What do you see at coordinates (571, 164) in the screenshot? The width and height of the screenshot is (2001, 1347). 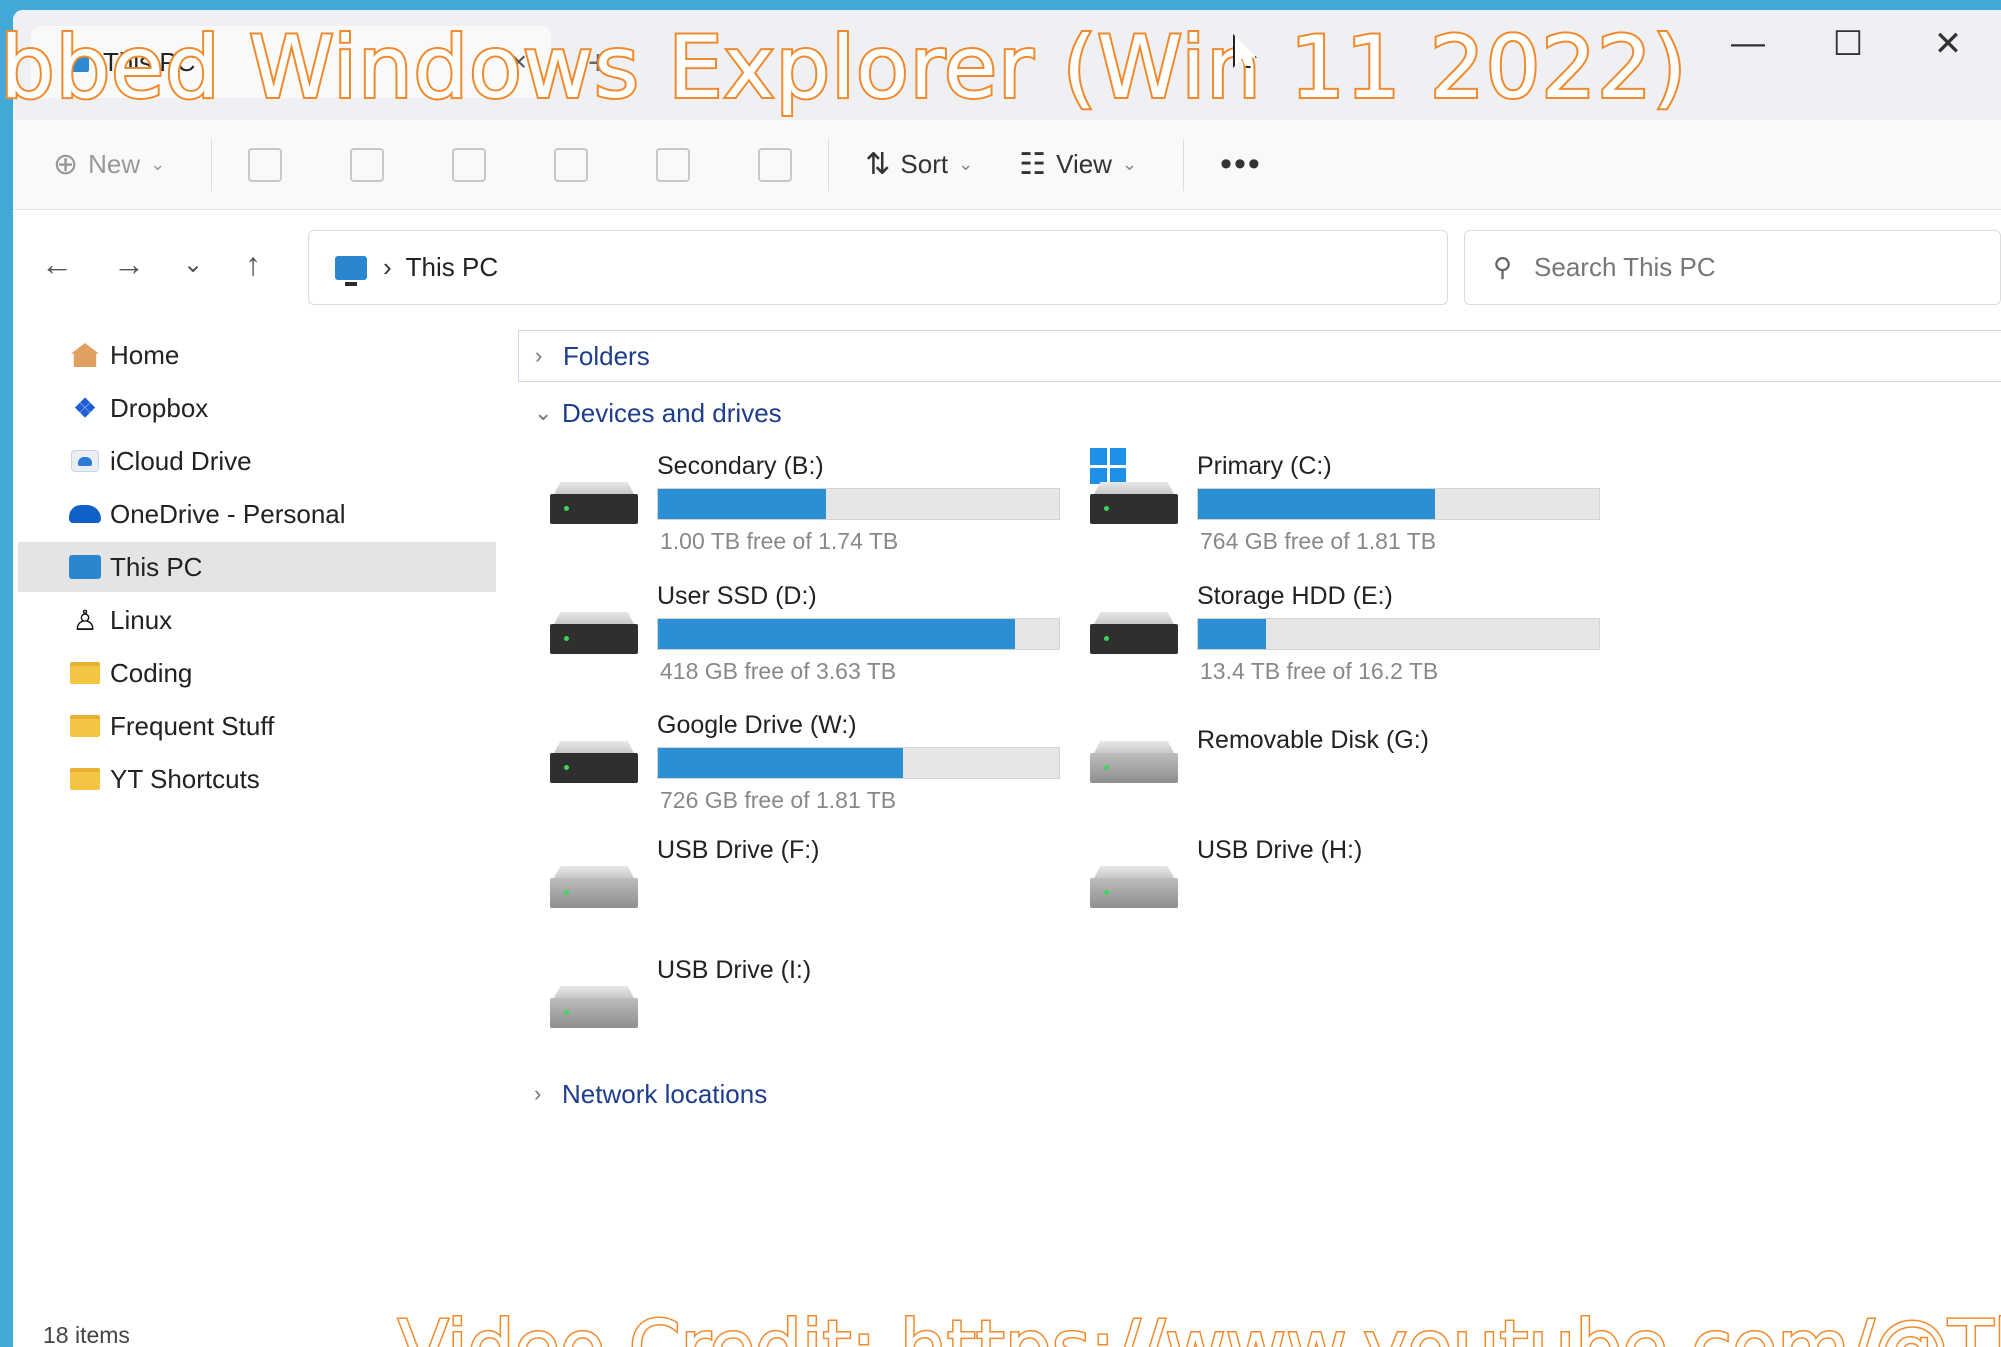 I see `rename-icon` at bounding box center [571, 164].